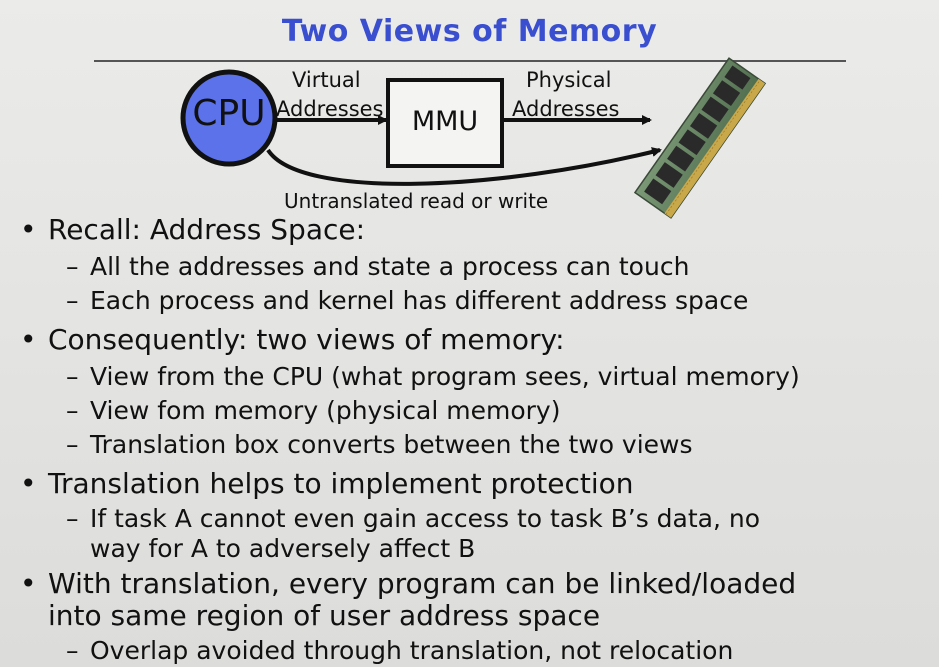  Describe the element at coordinates (566, 109) in the screenshot. I see `physical-label-line2: Addresses` at that location.